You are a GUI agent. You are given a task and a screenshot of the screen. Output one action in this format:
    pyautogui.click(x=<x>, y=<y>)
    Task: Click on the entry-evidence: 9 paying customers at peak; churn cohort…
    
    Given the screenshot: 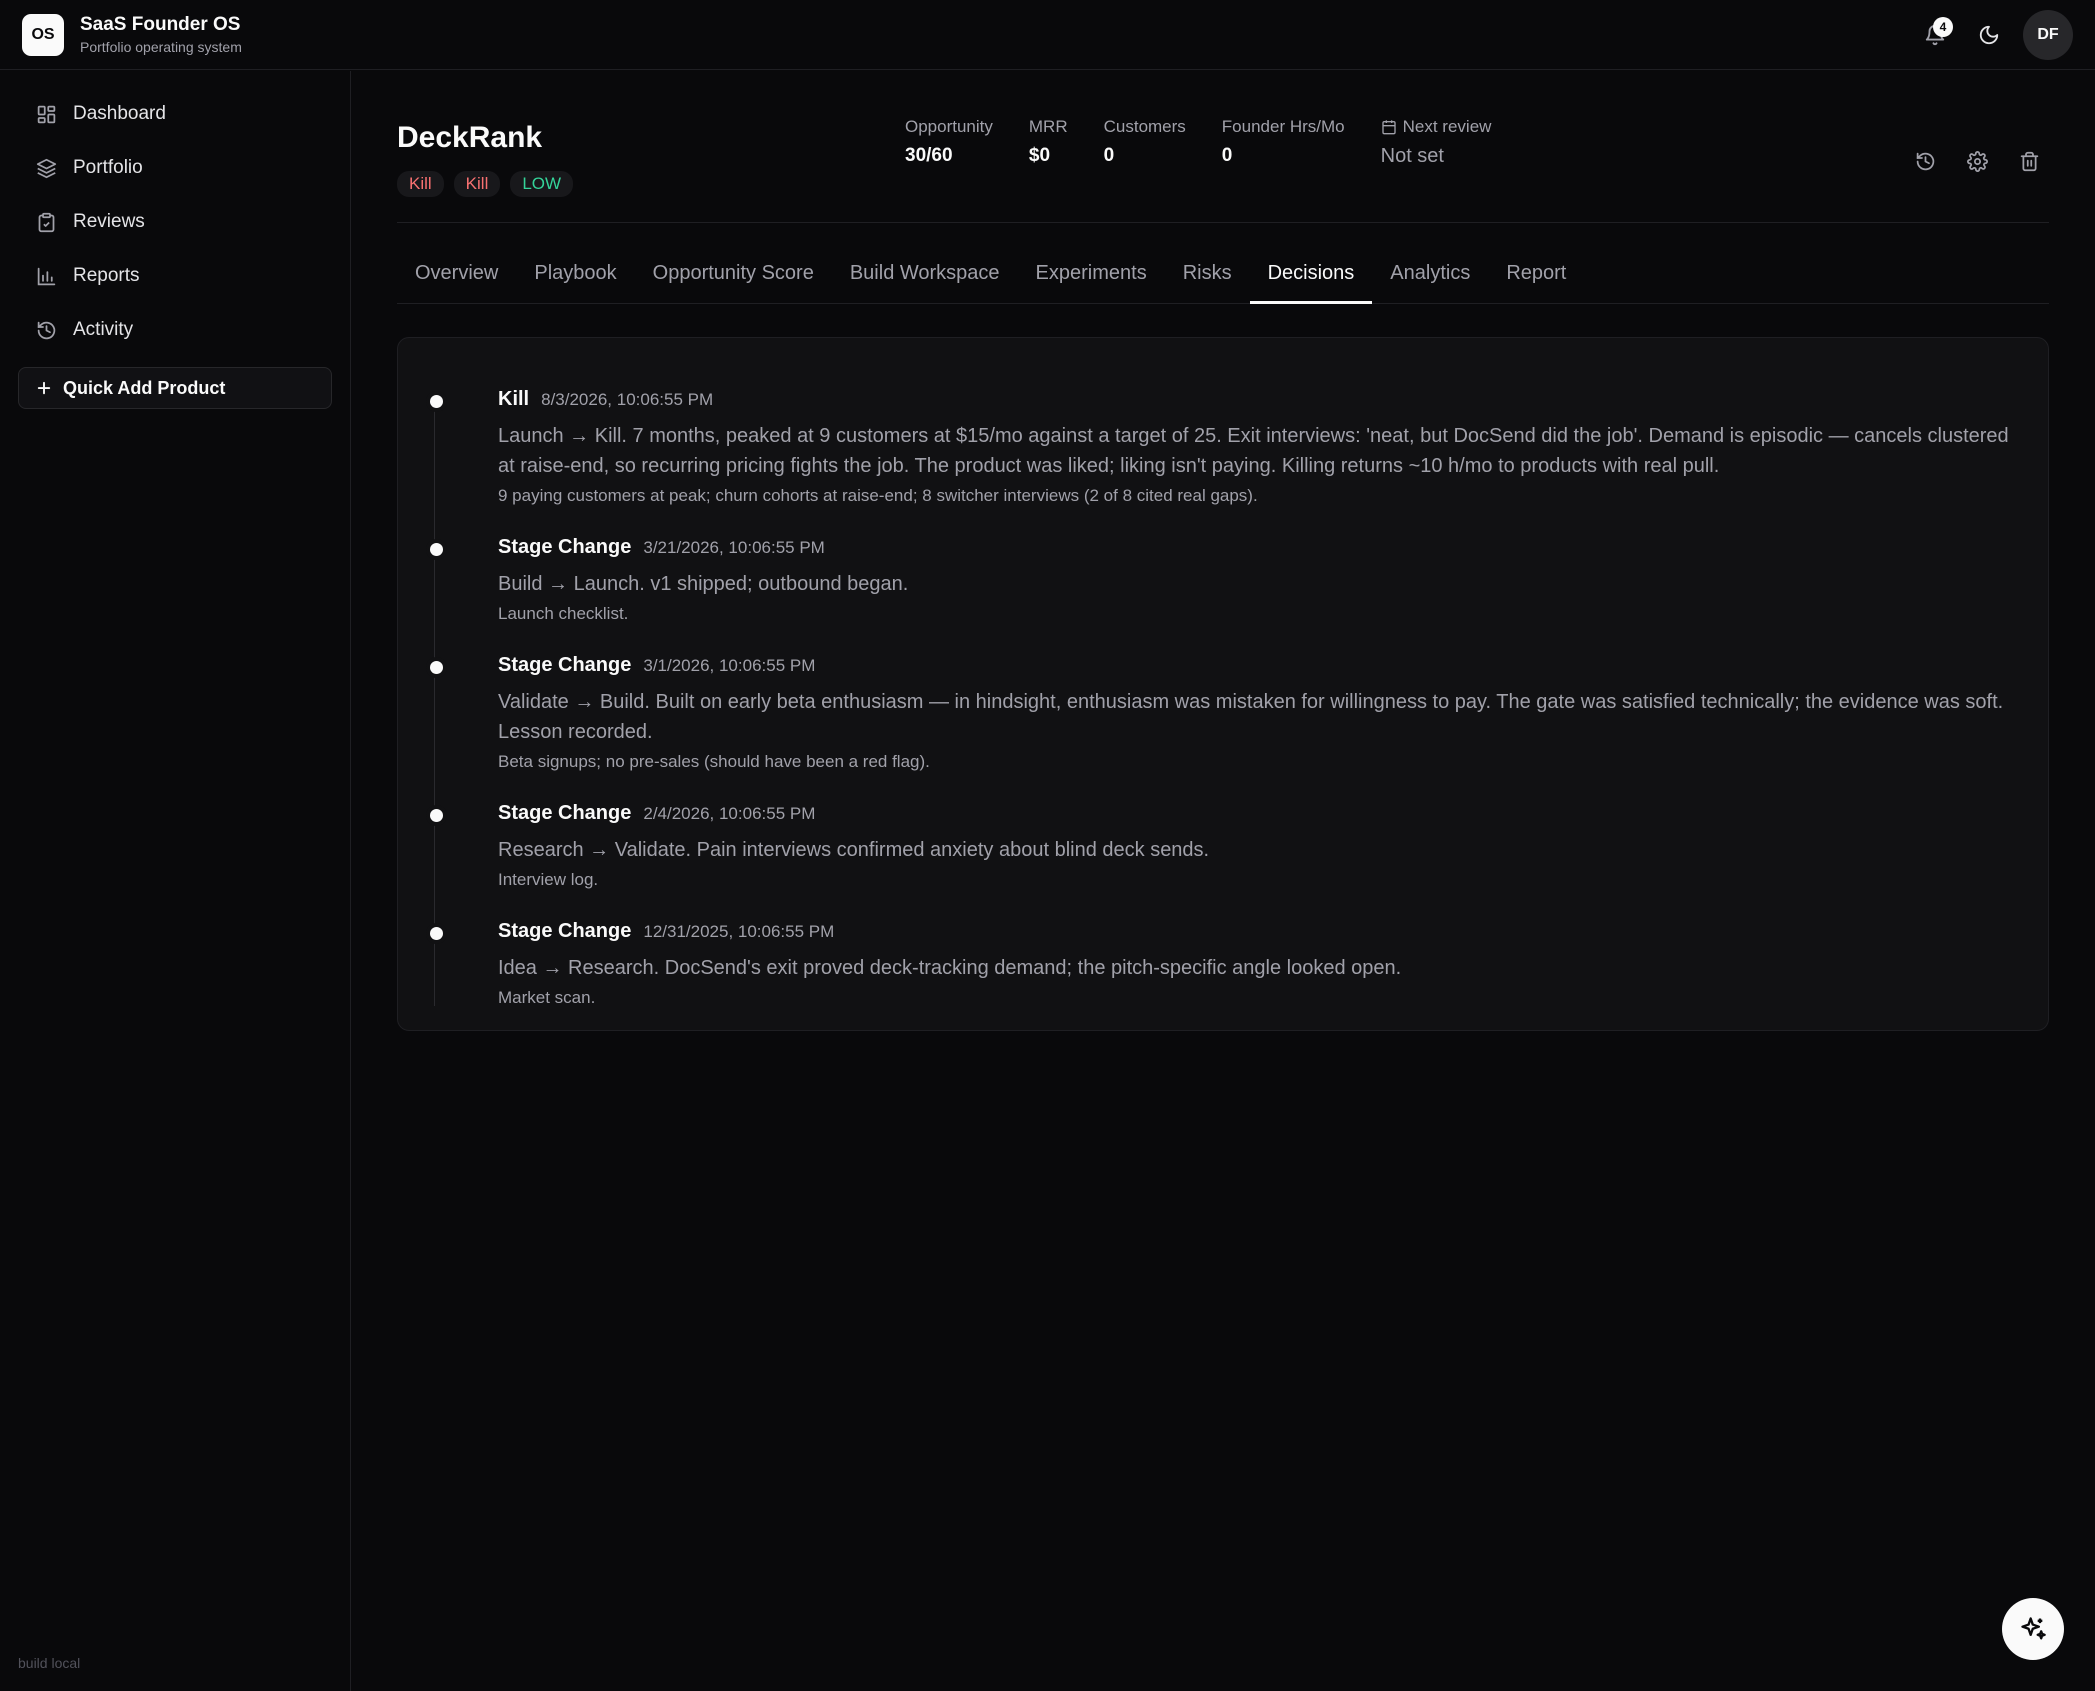 What is the action you would take?
    pyautogui.click(x=878, y=495)
    